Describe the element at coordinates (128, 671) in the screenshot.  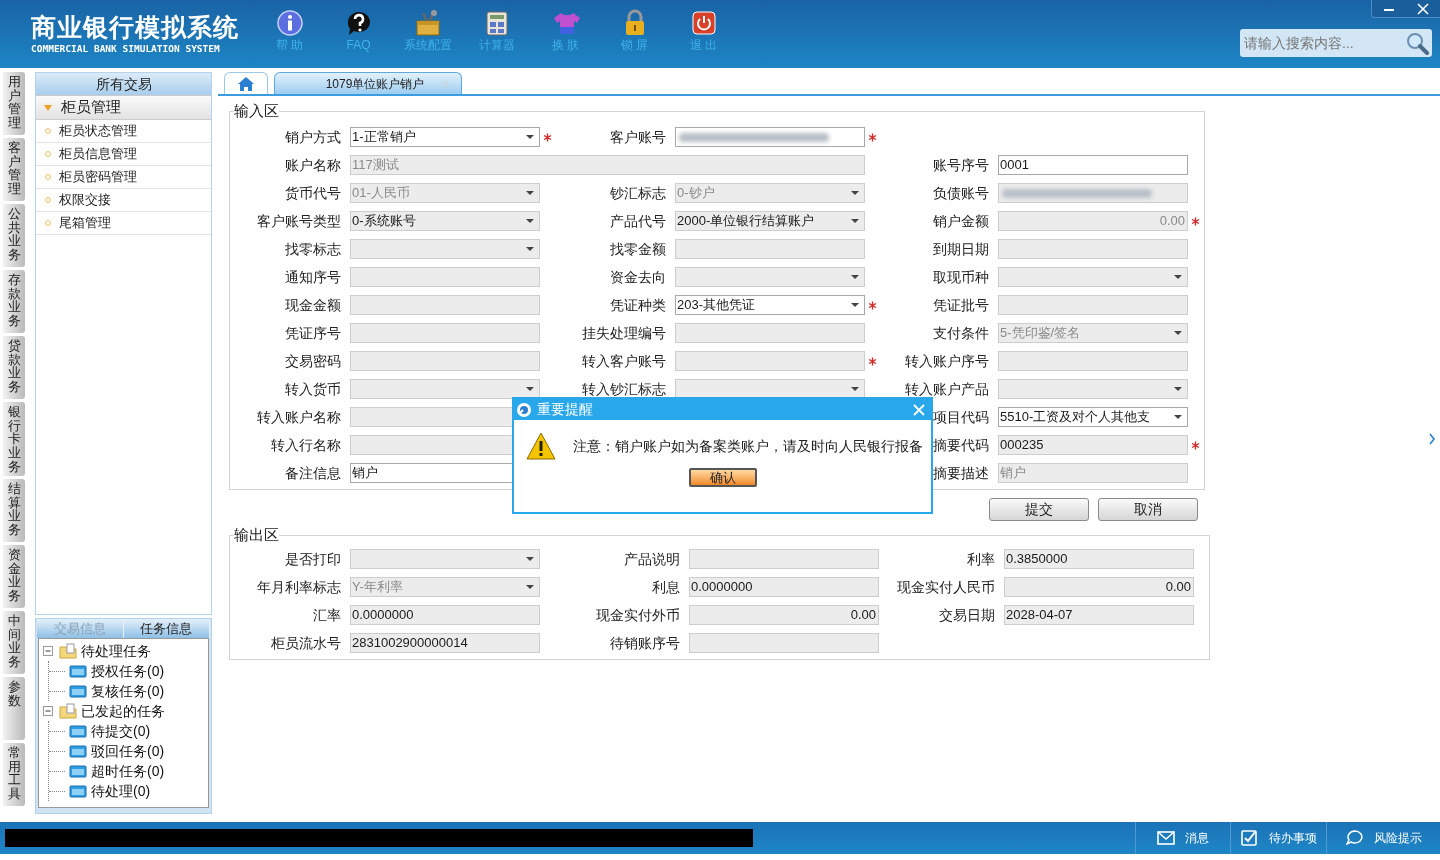
I see `tree-node: 授权任务(0)` at that location.